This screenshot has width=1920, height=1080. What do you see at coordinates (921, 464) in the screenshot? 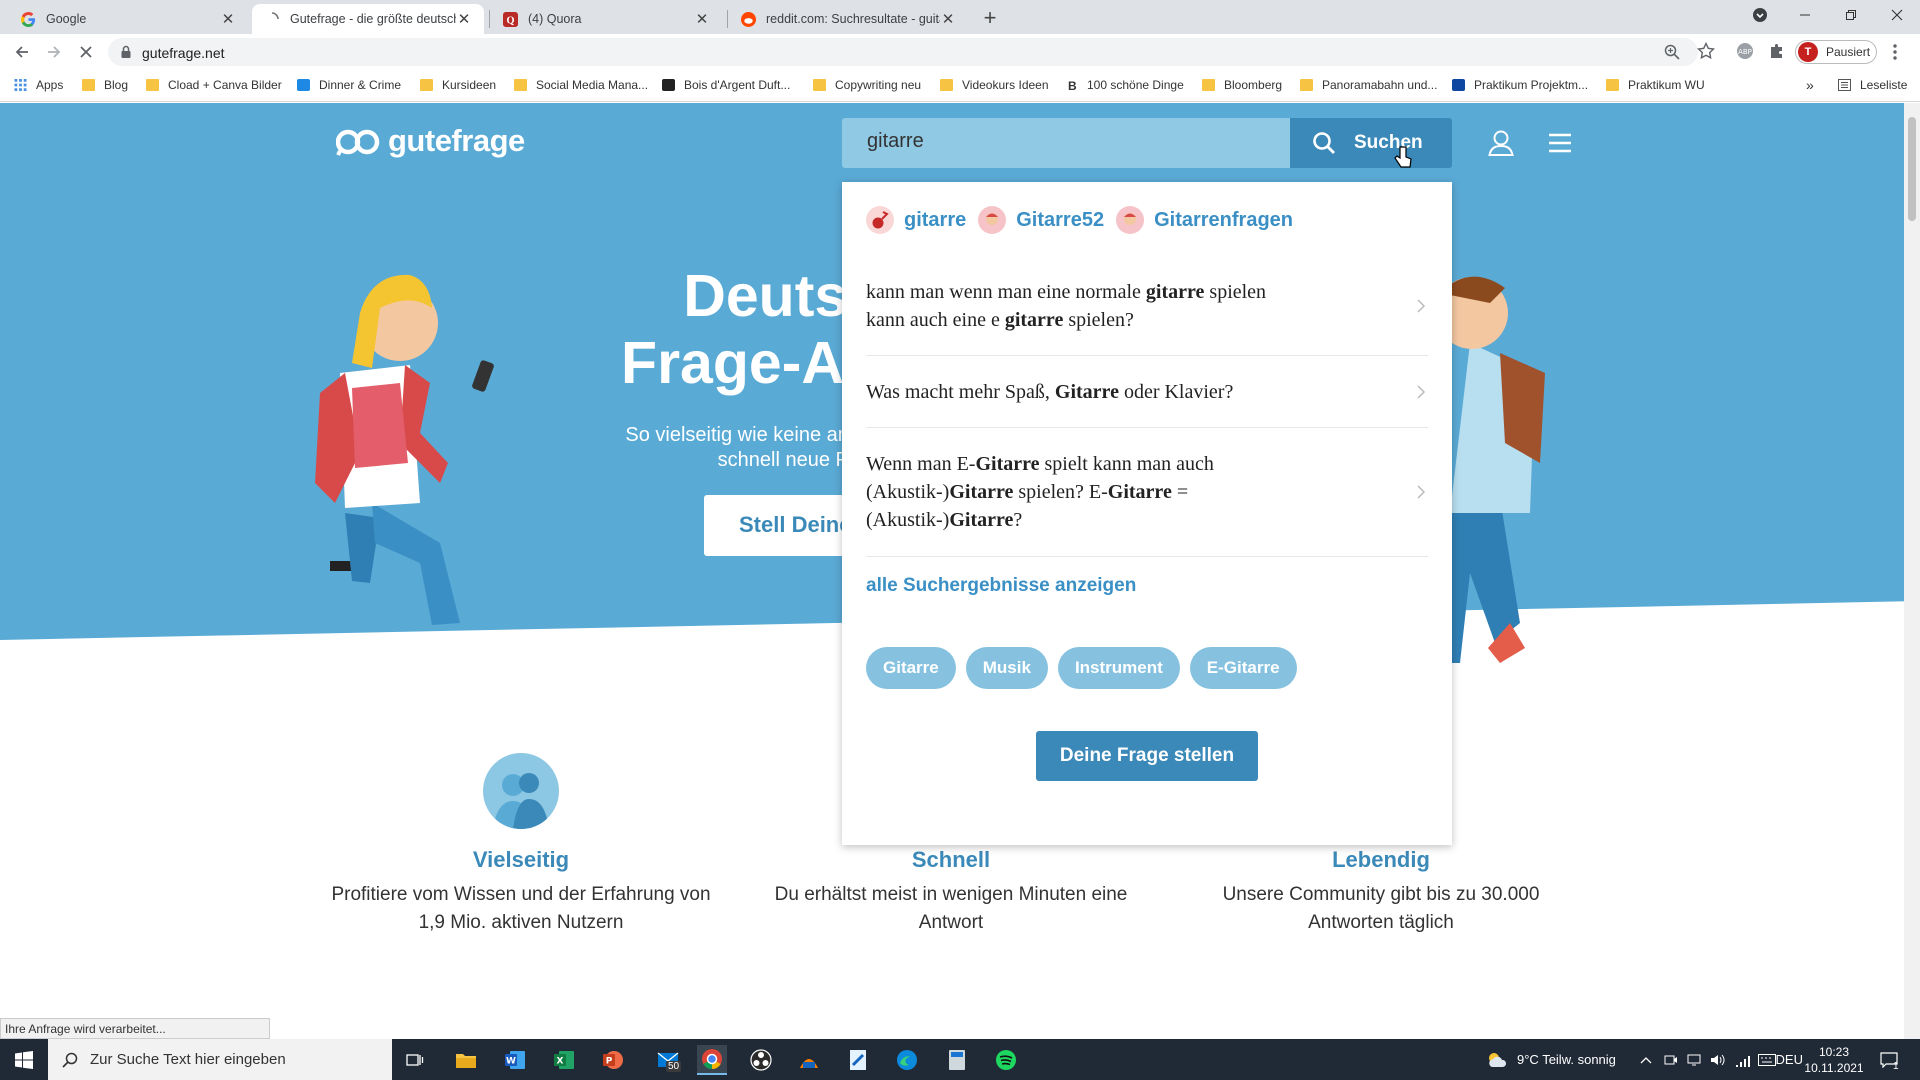
I see `text-part: Wenn man E-` at bounding box center [921, 464].